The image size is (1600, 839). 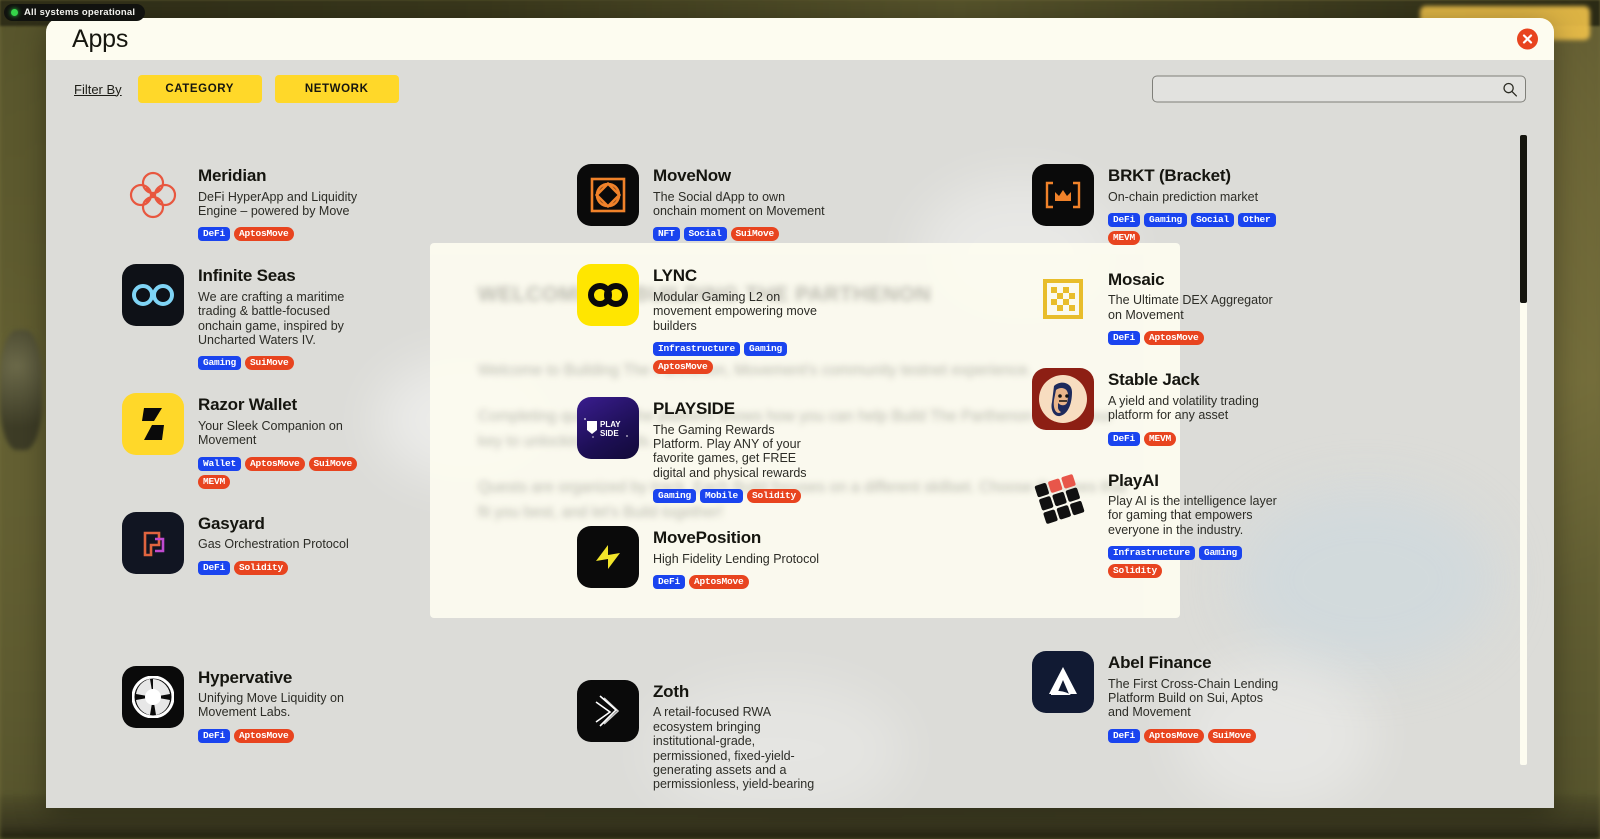 What do you see at coordinates (1194, 438) in the screenshot?
I see `app-tags: DeFi MEVM` at bounding box center [1194, 438].